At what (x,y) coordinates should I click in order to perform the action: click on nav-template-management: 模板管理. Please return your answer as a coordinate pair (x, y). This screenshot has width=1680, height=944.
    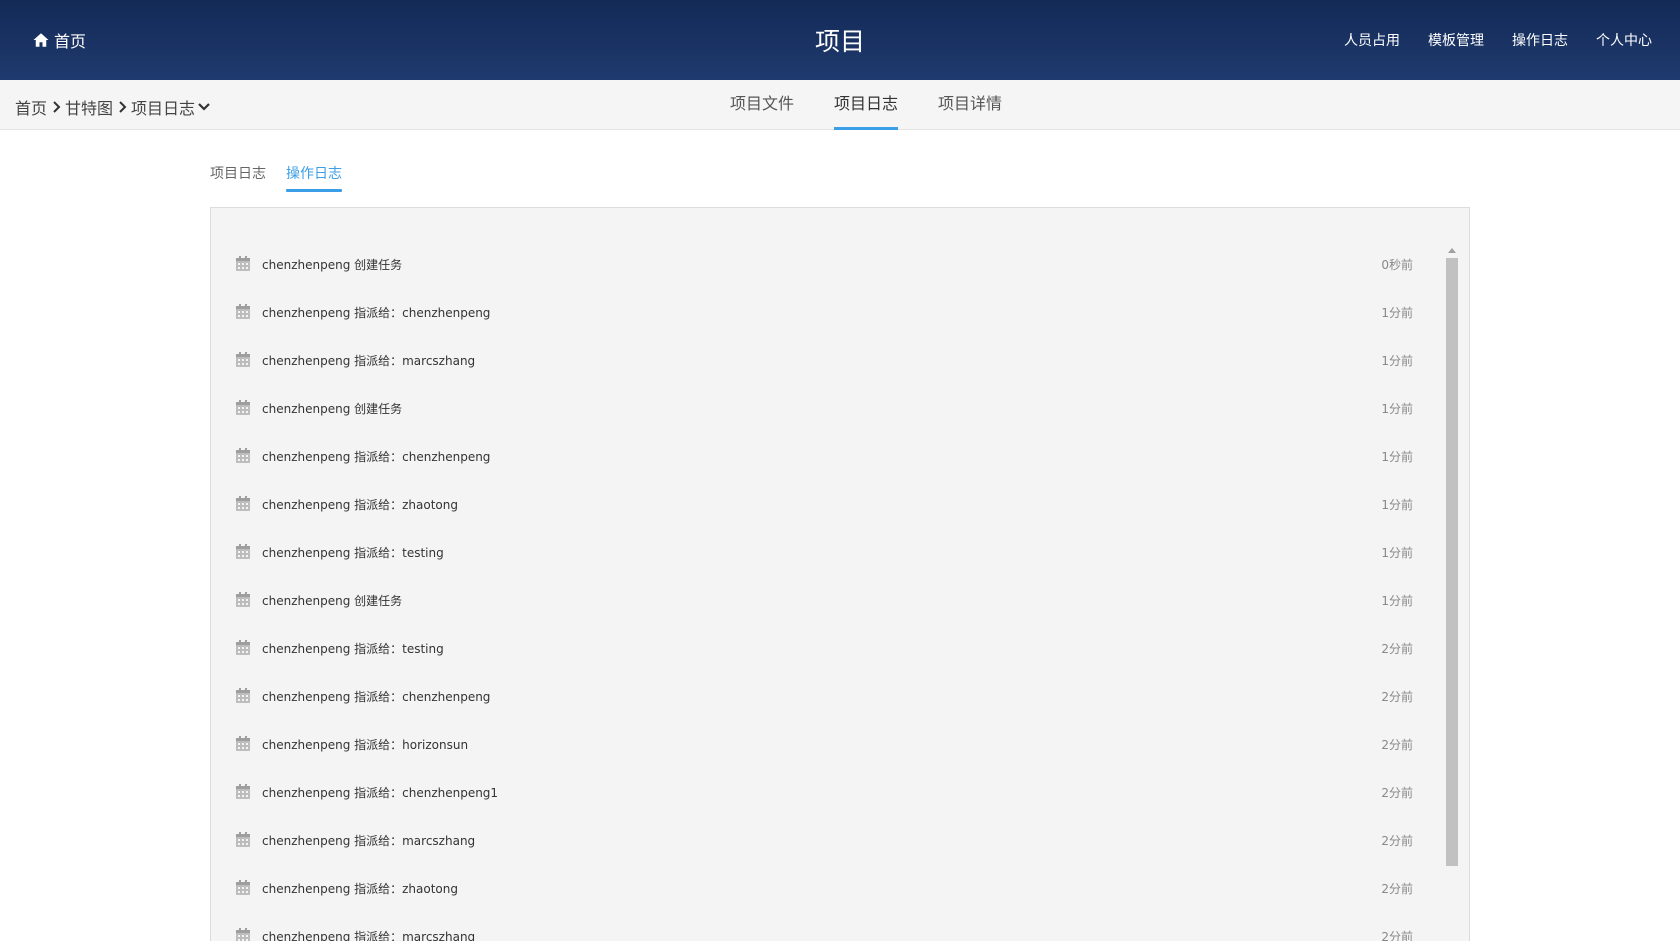
    Looking at the image, I should click on (1456, 40).